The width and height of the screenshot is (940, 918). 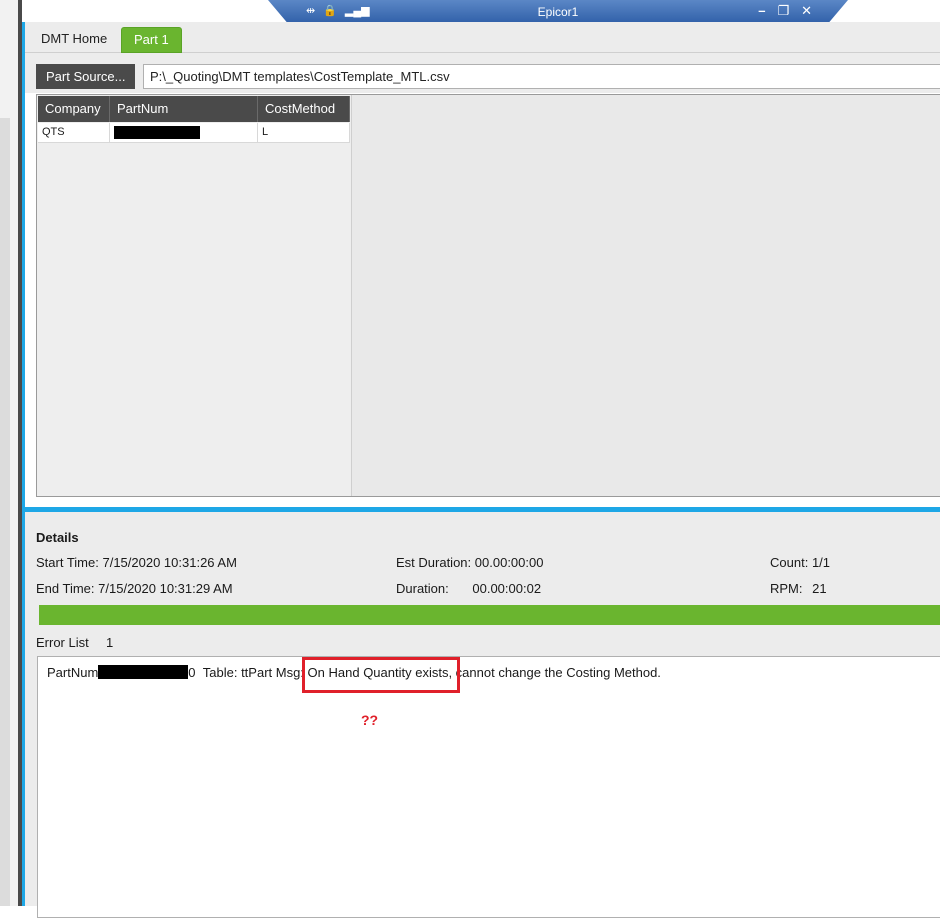 I want to click on end-time-label: End Time:, so click(x=65, y=588).